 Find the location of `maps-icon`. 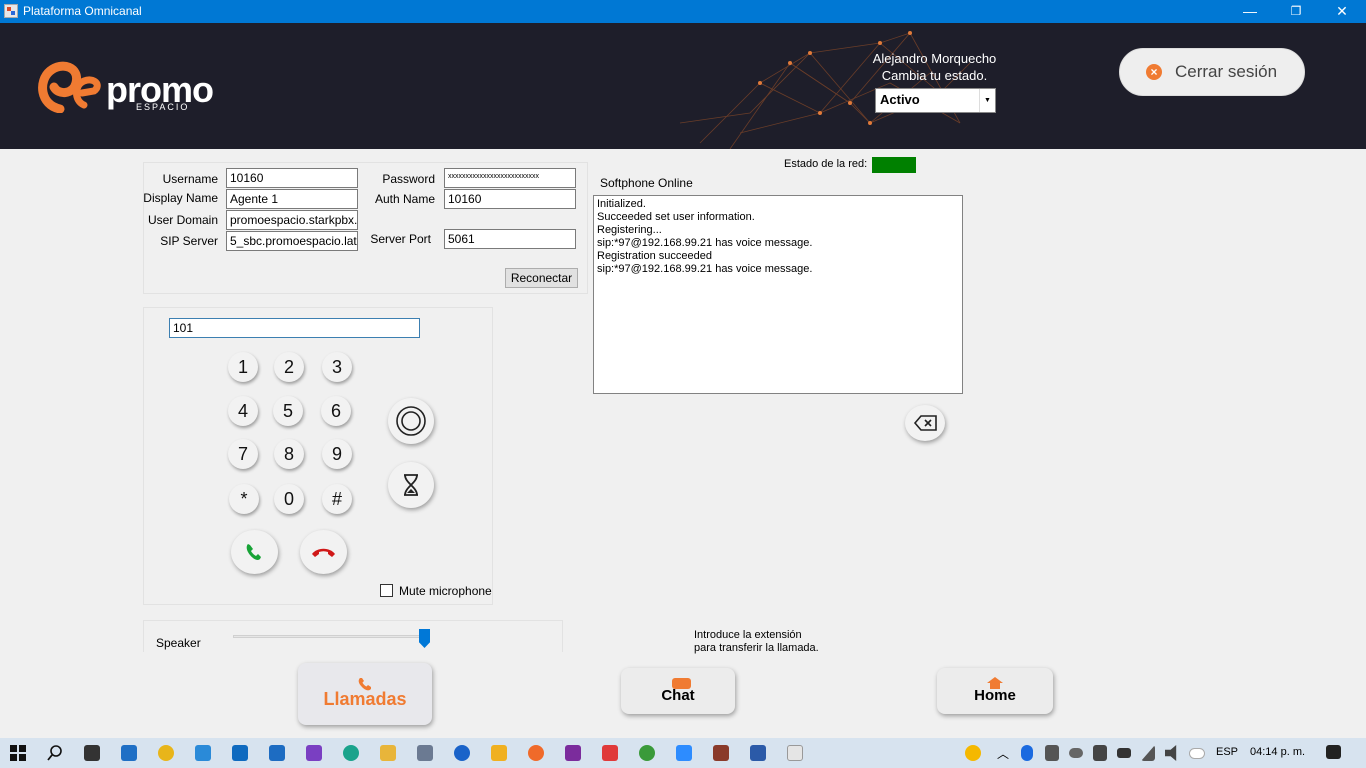

maps-icon is located at coordinates (462, 753).